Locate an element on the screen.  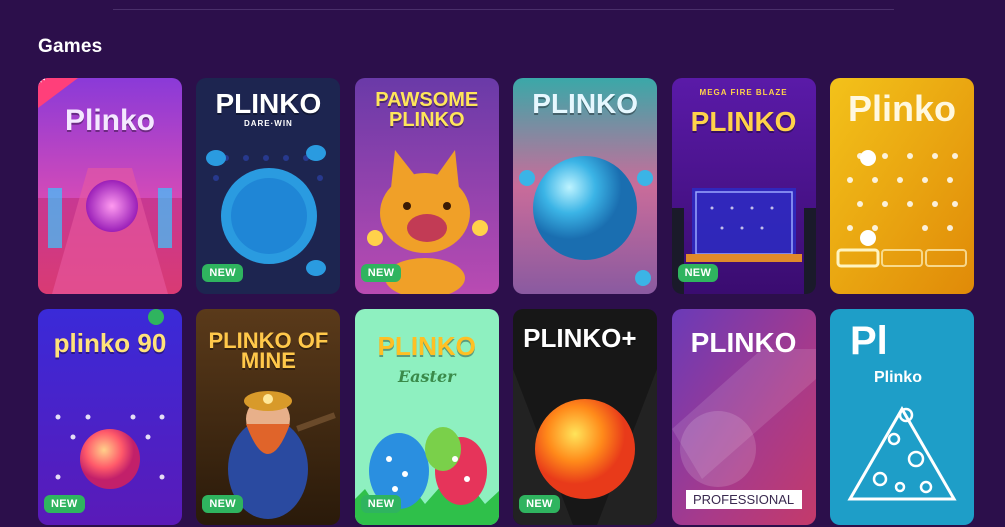
game-subtitle: Easter is located at coordinates (426, 376).